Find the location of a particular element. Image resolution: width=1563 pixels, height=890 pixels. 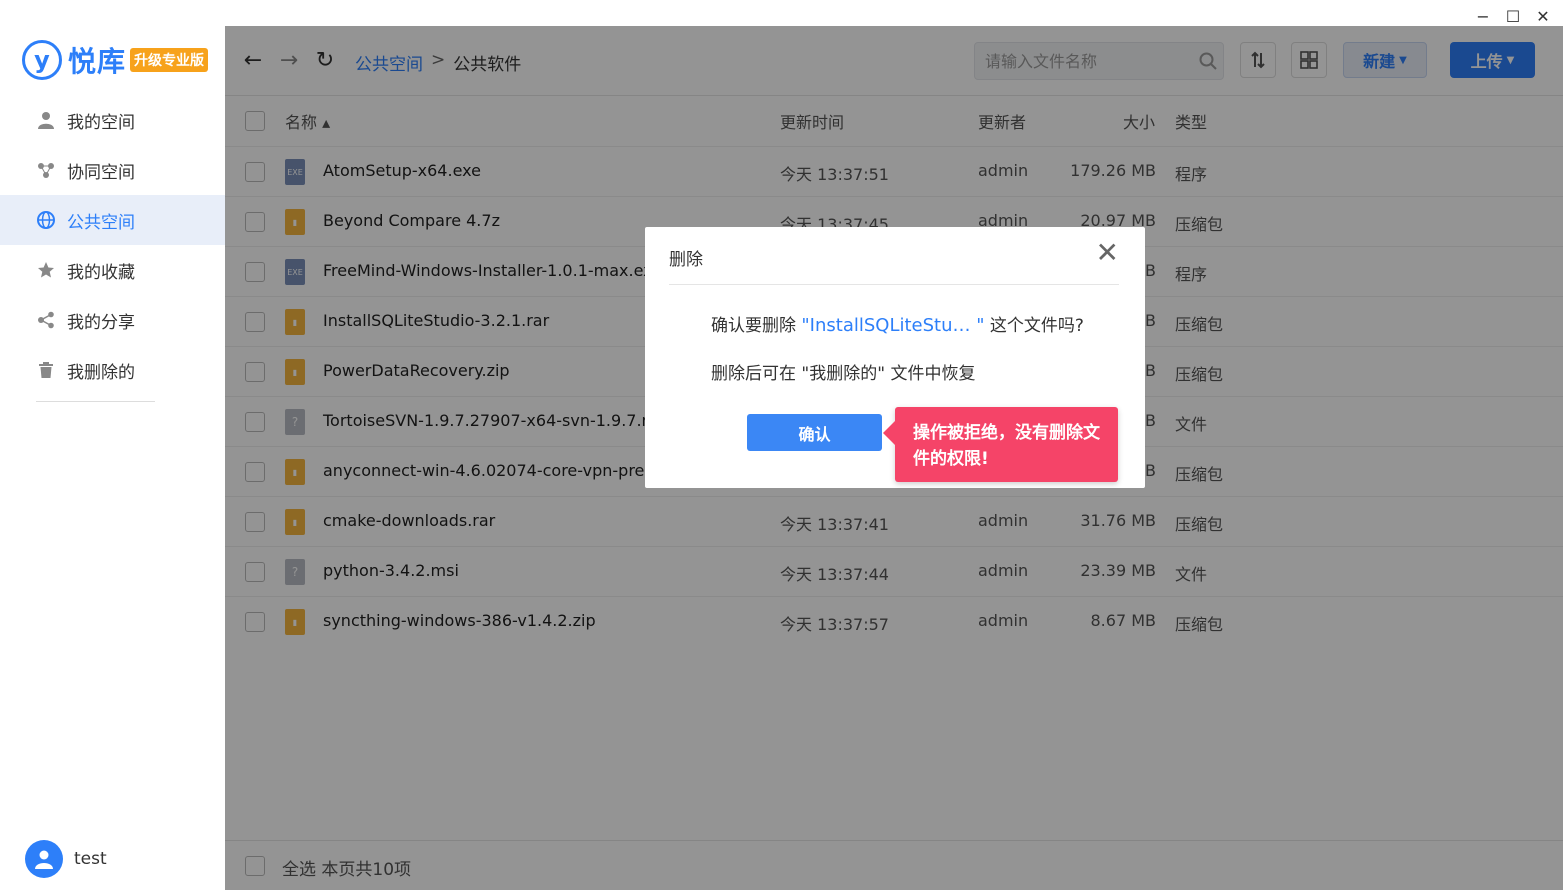

sidebar-item-label: 我的空间 is located at coordinates (101, 122).